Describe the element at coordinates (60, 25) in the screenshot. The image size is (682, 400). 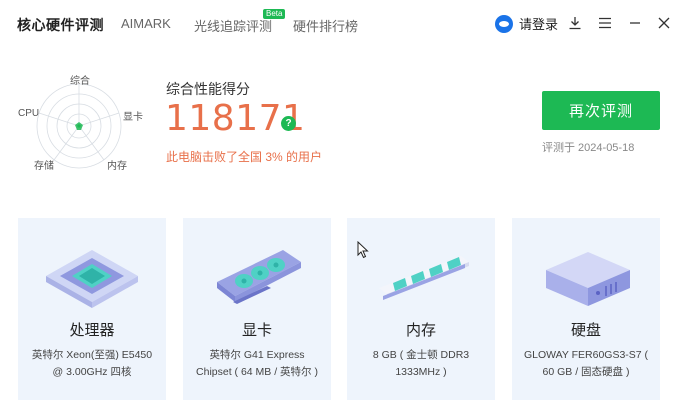
I see `app-title: 核心硬件评测` at that location.